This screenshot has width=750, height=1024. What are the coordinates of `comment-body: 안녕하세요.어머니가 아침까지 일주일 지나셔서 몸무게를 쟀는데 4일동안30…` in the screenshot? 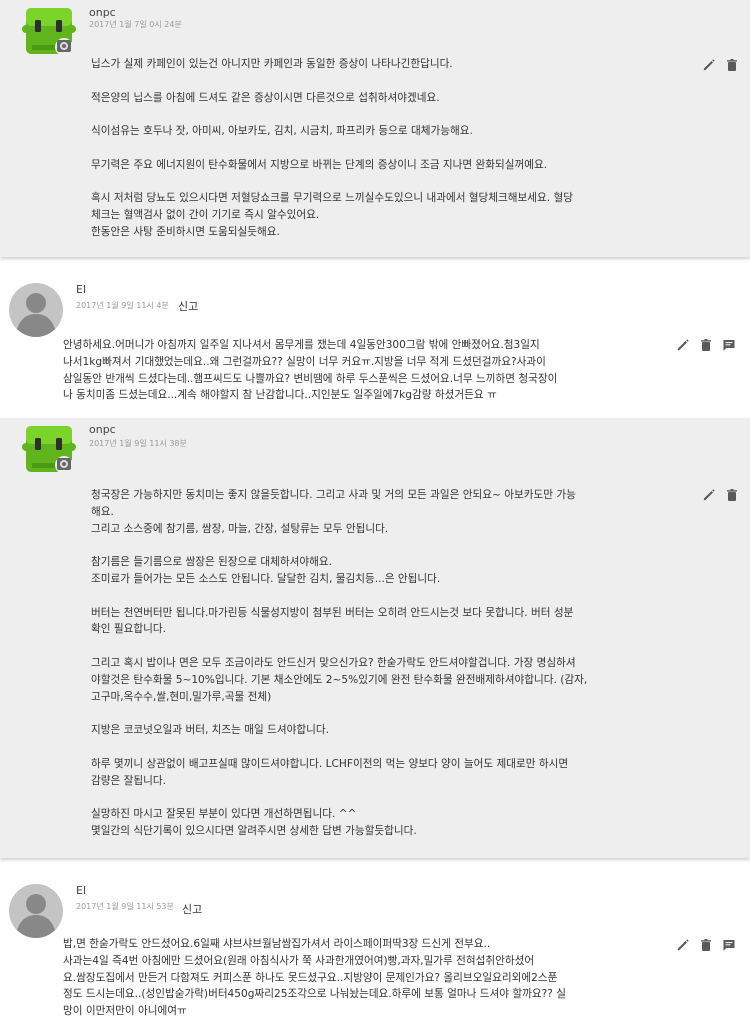 It's located at (310, 370).